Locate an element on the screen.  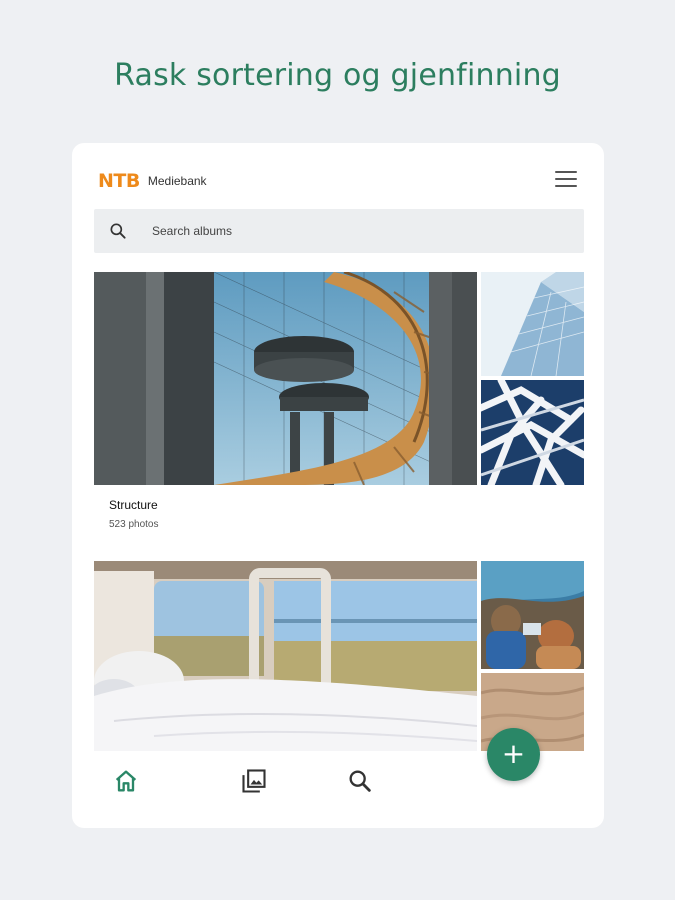
product-name: Mediebank is located at coordinates (177, 181).